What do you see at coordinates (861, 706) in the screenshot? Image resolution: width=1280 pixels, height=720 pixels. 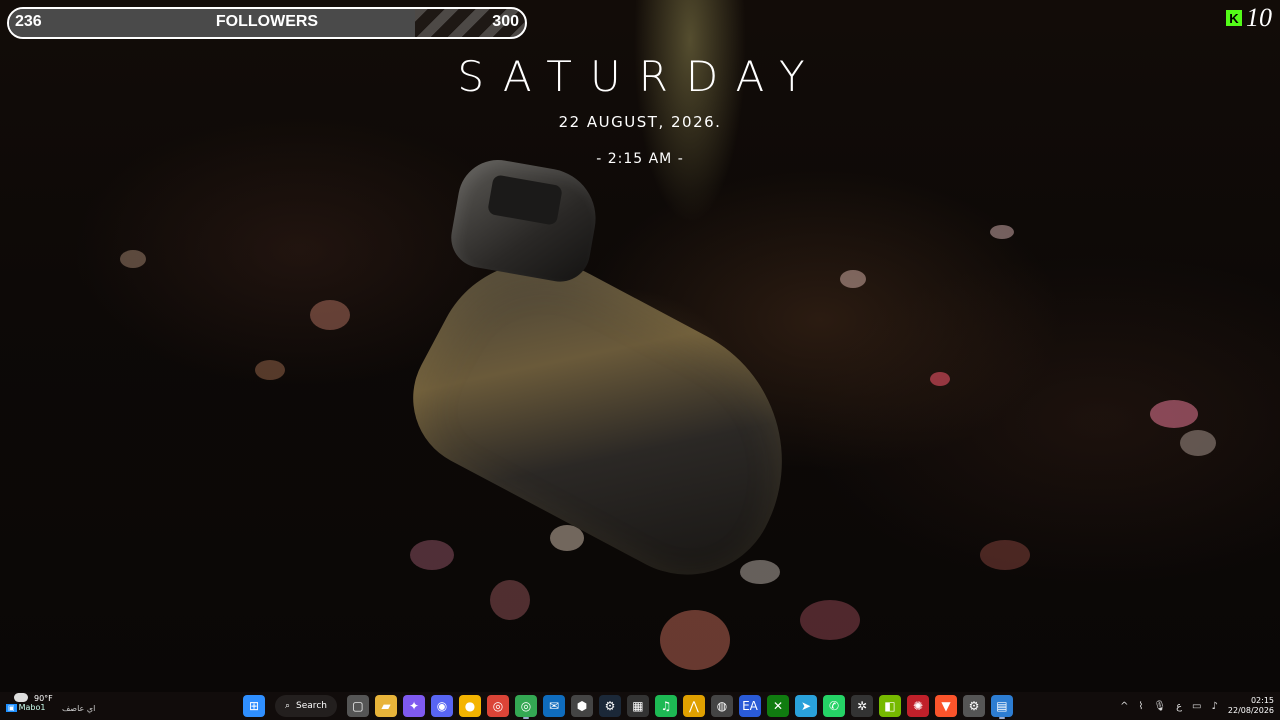 I see `settings-wheel-icon: ✲` at bounding box center [861, 706].